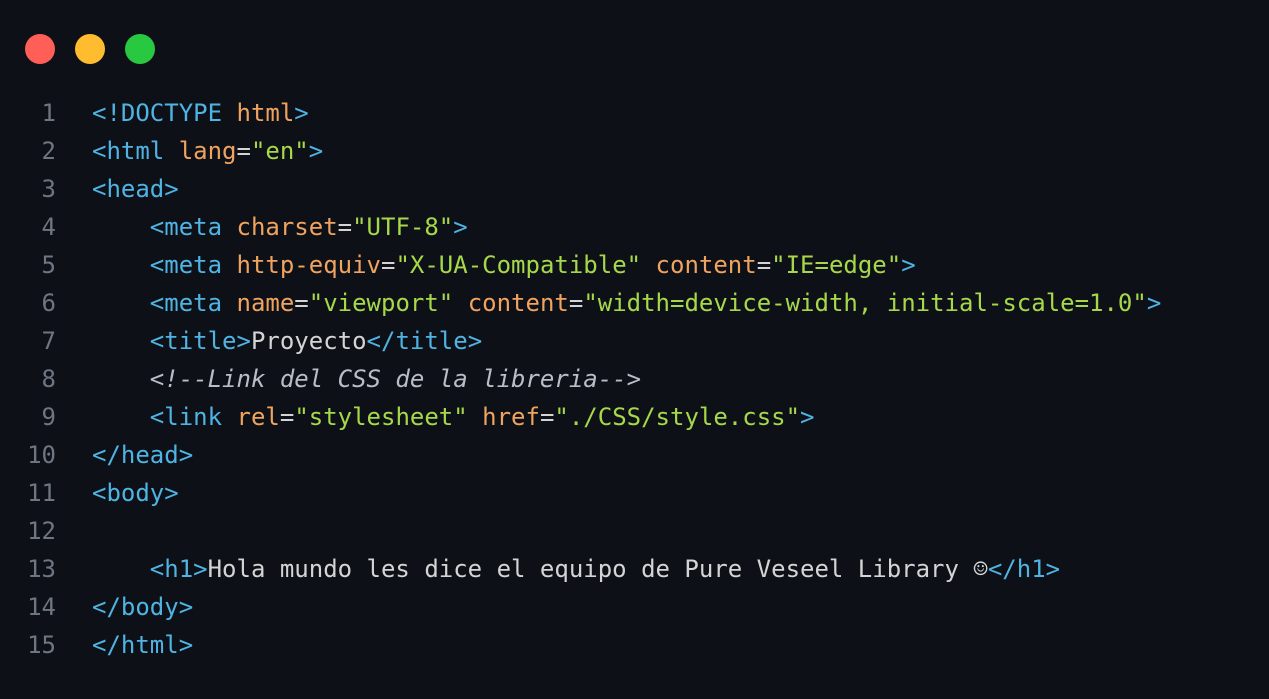 The width and height of the screenshot is (1269, 699). I want to click on code-line: 15 </html>, so click(634, 645).